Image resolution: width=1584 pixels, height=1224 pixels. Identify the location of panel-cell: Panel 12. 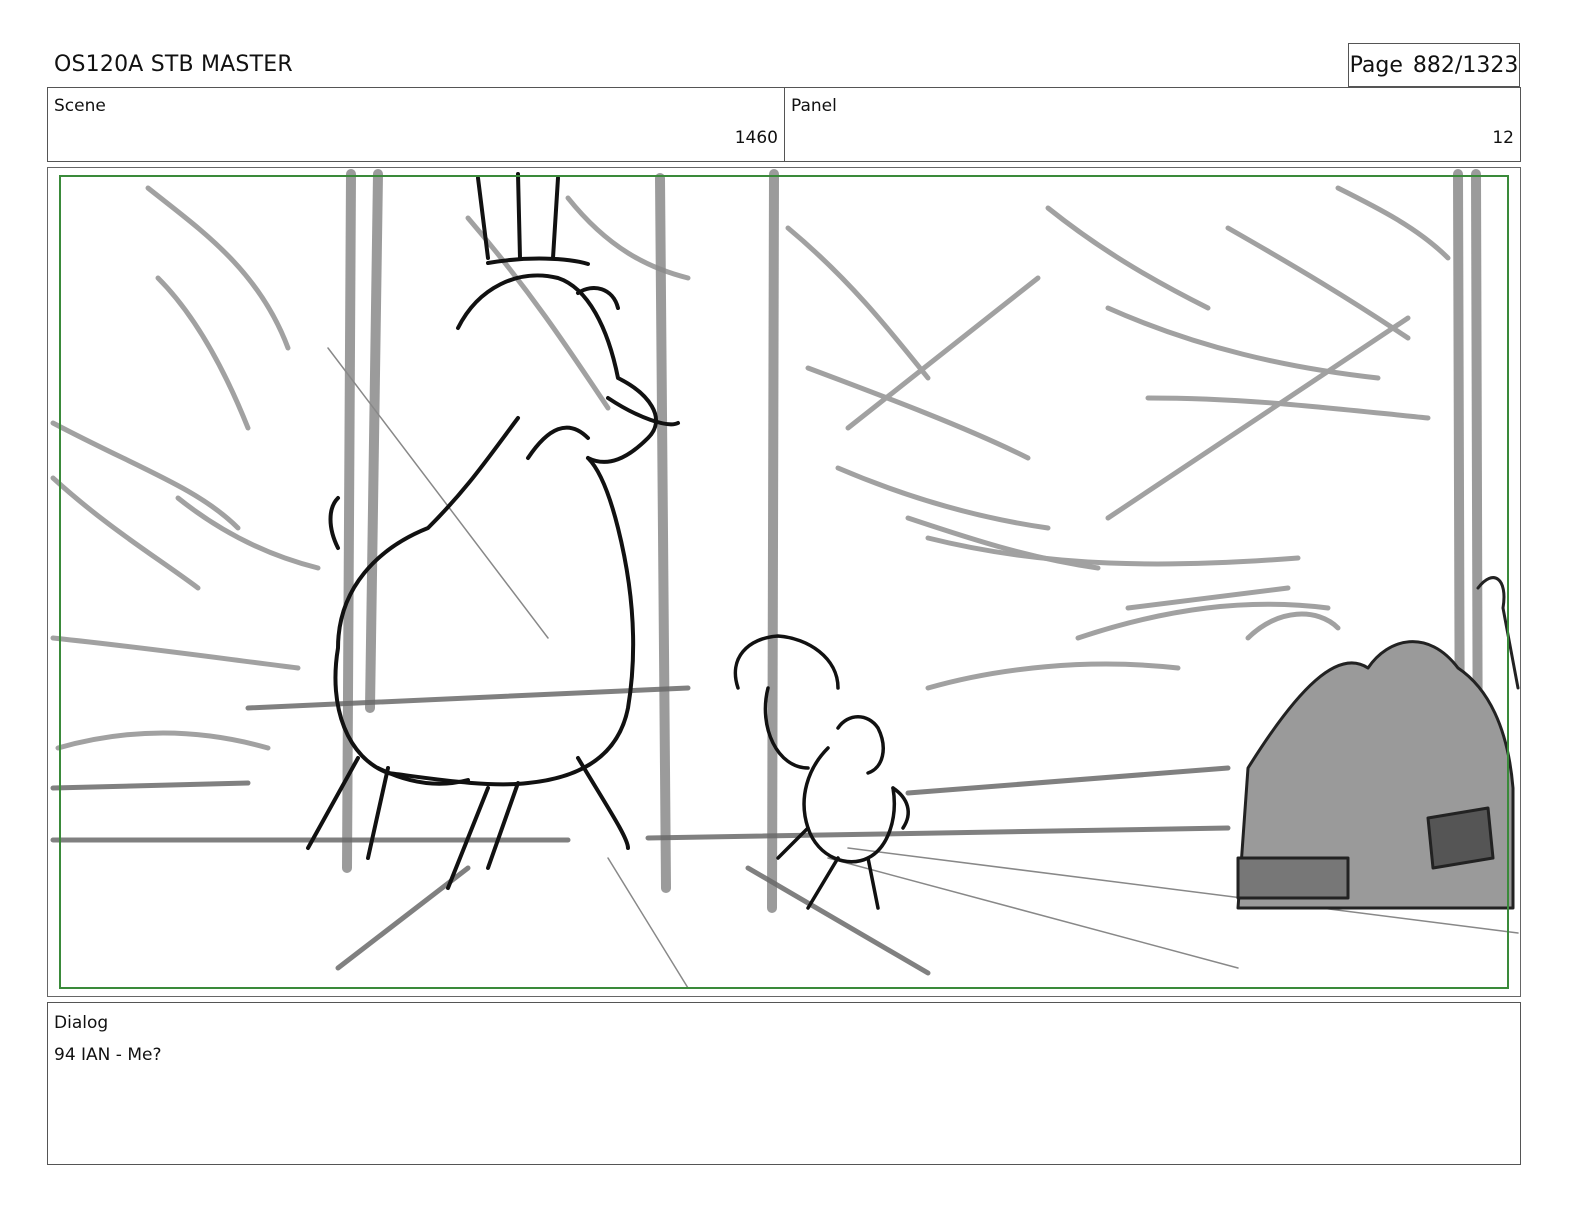
(1152, 124).